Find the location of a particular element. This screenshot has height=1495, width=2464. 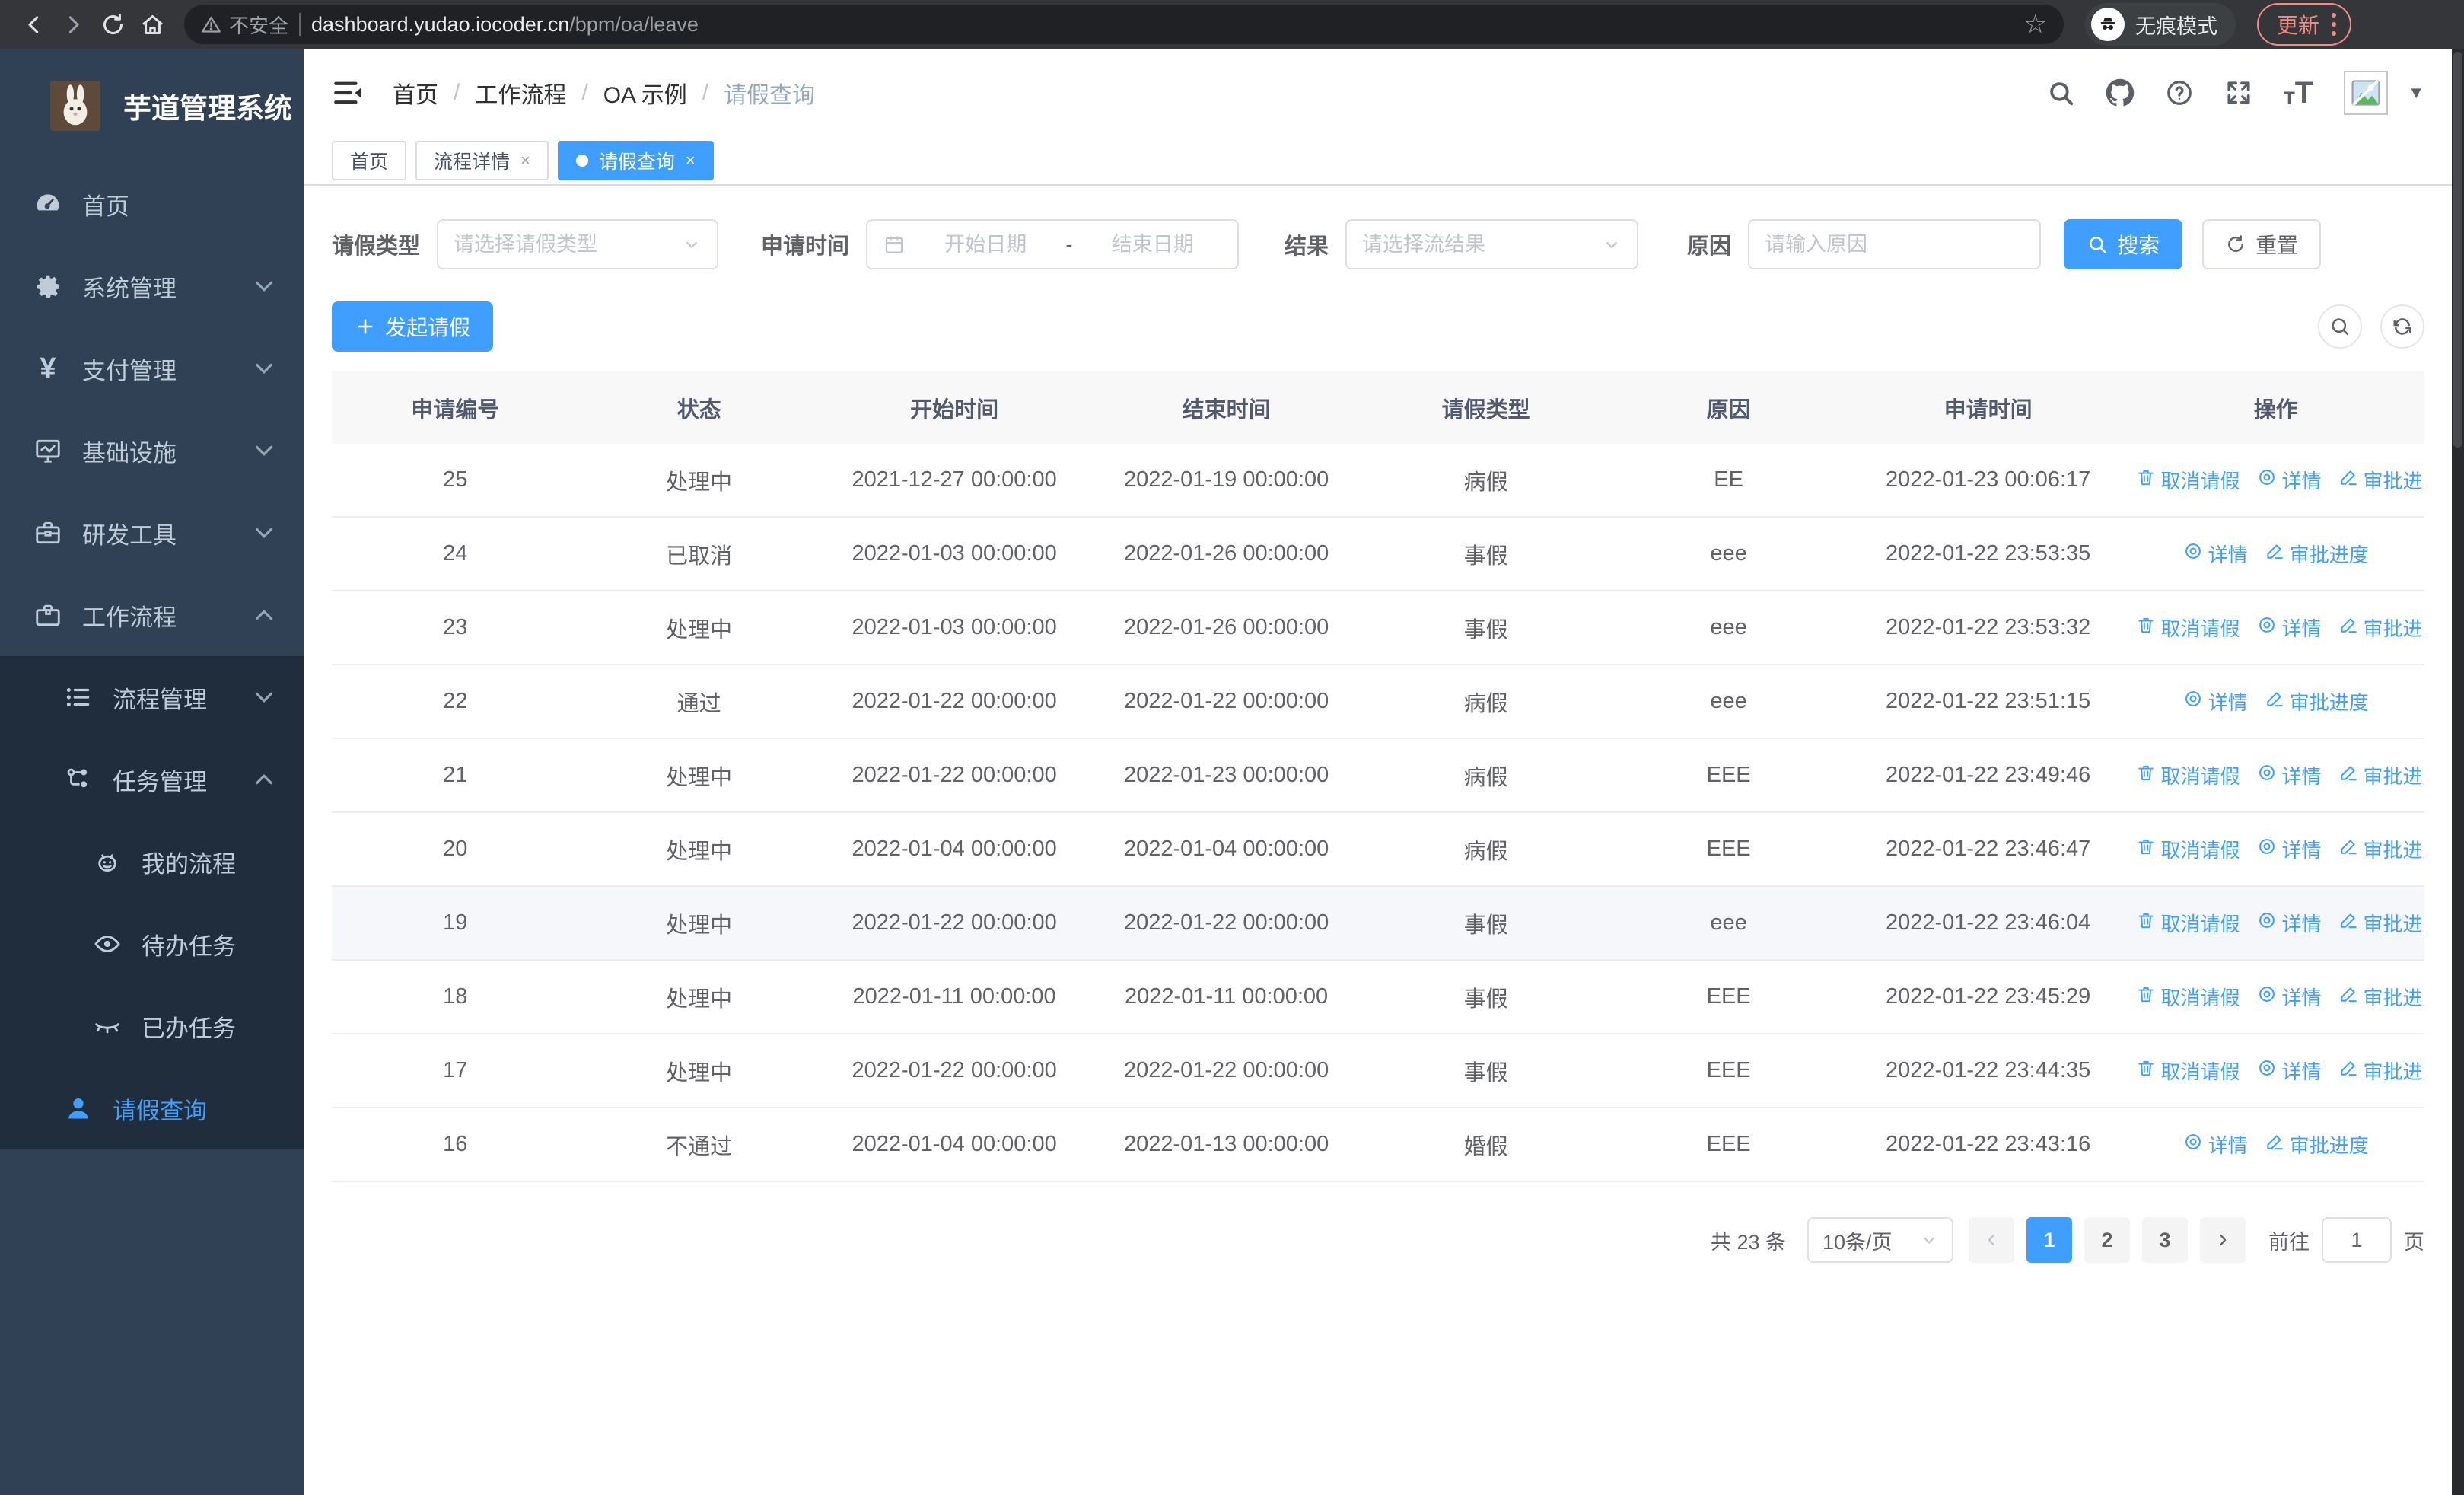

leave-type-select is located at coordinates (578, 244).